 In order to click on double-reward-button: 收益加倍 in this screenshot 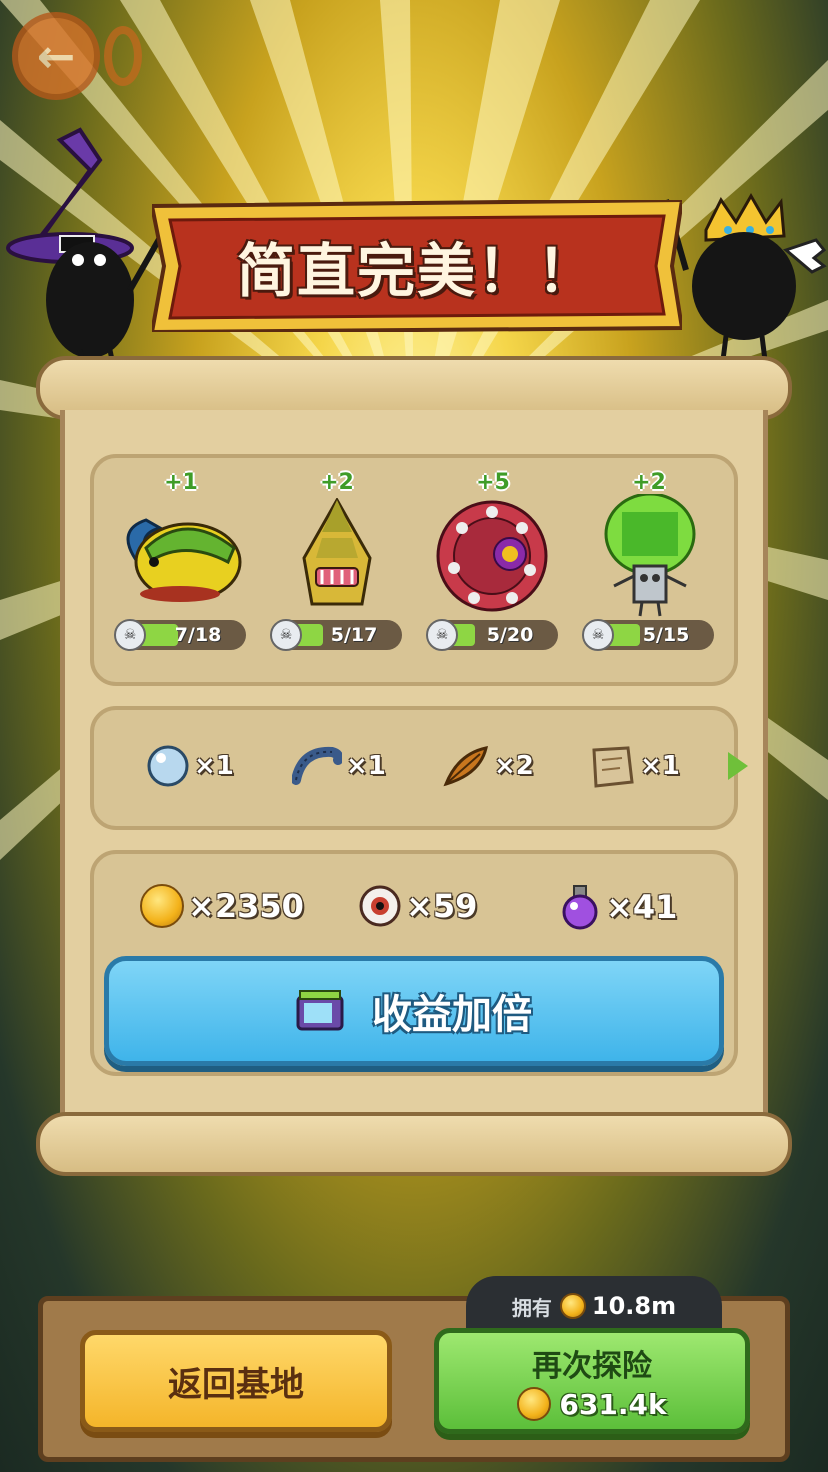, I will do `click(414, 1011)`.